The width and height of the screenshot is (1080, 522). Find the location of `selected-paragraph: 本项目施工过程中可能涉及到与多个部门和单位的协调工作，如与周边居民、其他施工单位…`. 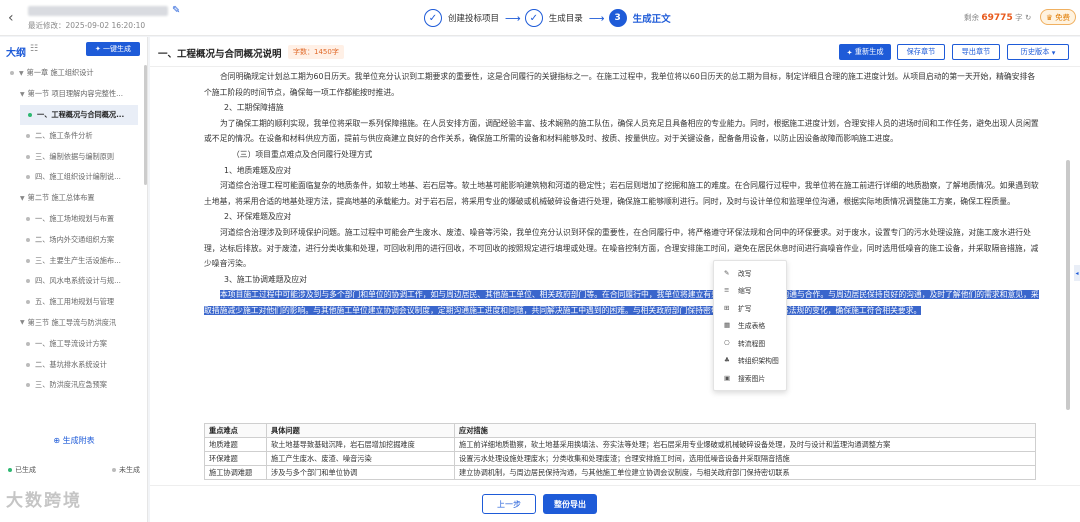

selected-paragraph: 本项目施工过程中可能涉及到与多个部门和单位的协调工作，如与周边居民、其他施工单位… is located at coordinates (622, 302).